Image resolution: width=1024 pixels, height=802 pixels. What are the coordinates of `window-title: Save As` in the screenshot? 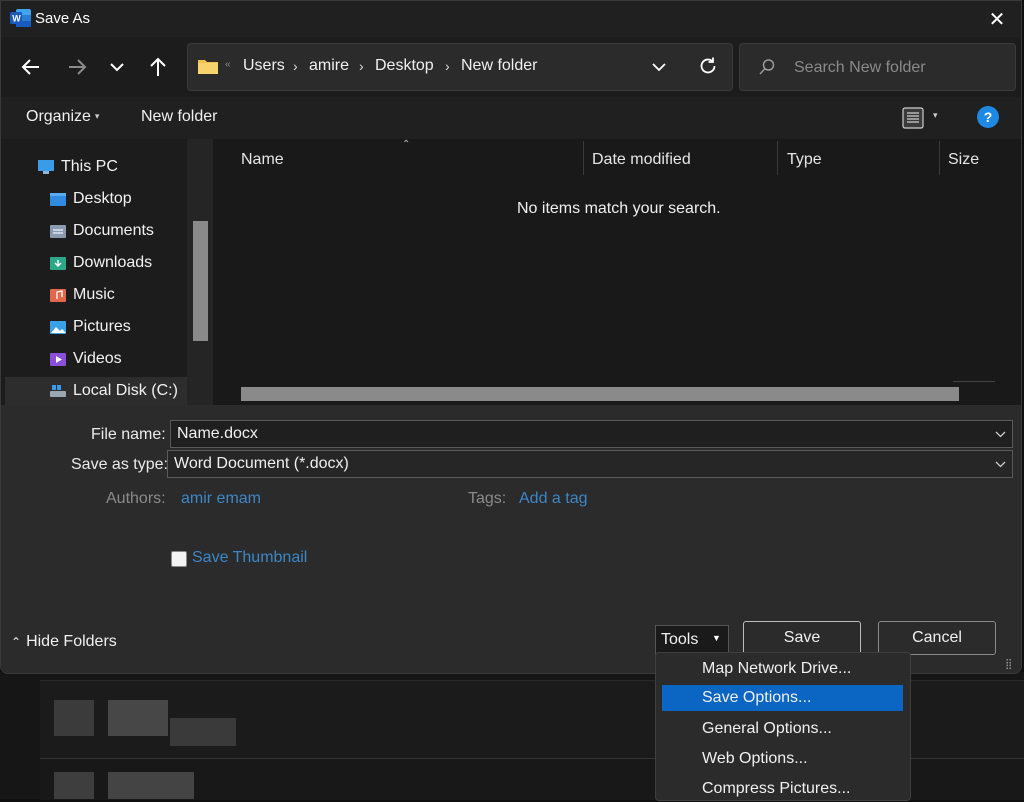 It's located at (63, 18).